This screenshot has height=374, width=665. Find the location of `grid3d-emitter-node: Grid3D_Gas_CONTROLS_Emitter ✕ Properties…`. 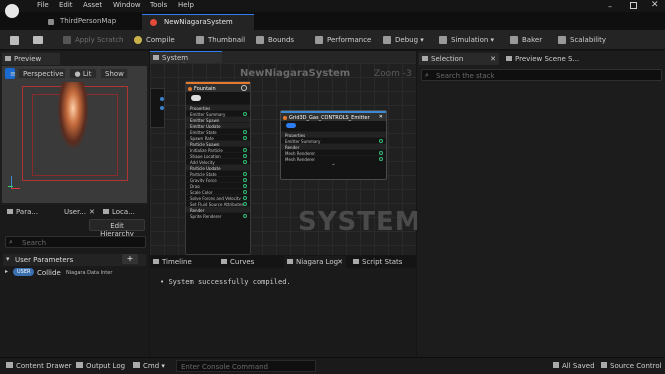

grid3d-emitter-node: Grid3D_Gas_CONTROLS_Emitter ✕ Properties… is located at coordinates (333, 145).